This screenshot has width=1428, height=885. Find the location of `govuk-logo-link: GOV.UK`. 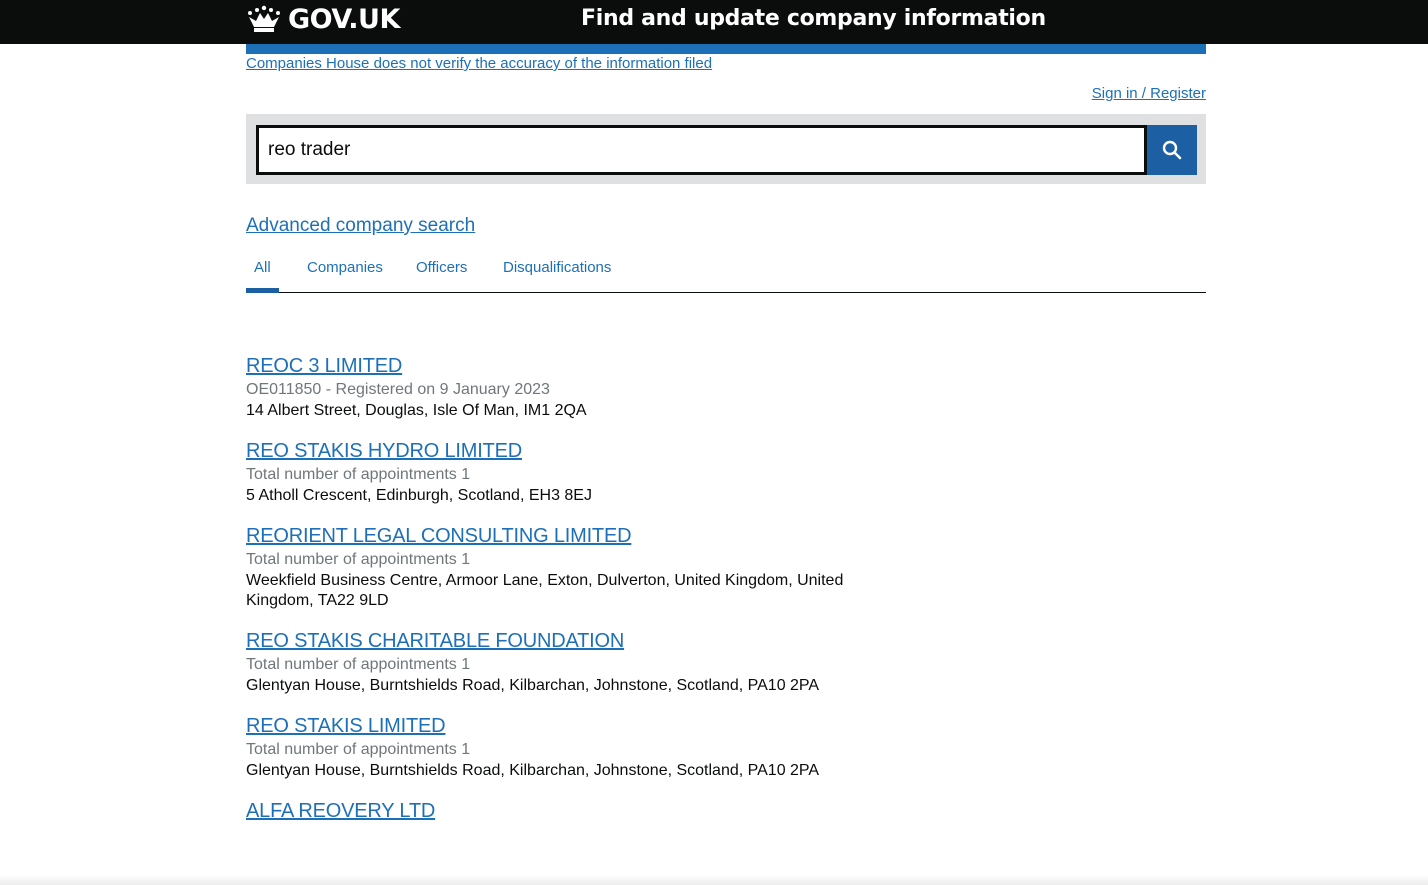

govuk-logo-link: GOV.UK is located at coordinates (323, 19).